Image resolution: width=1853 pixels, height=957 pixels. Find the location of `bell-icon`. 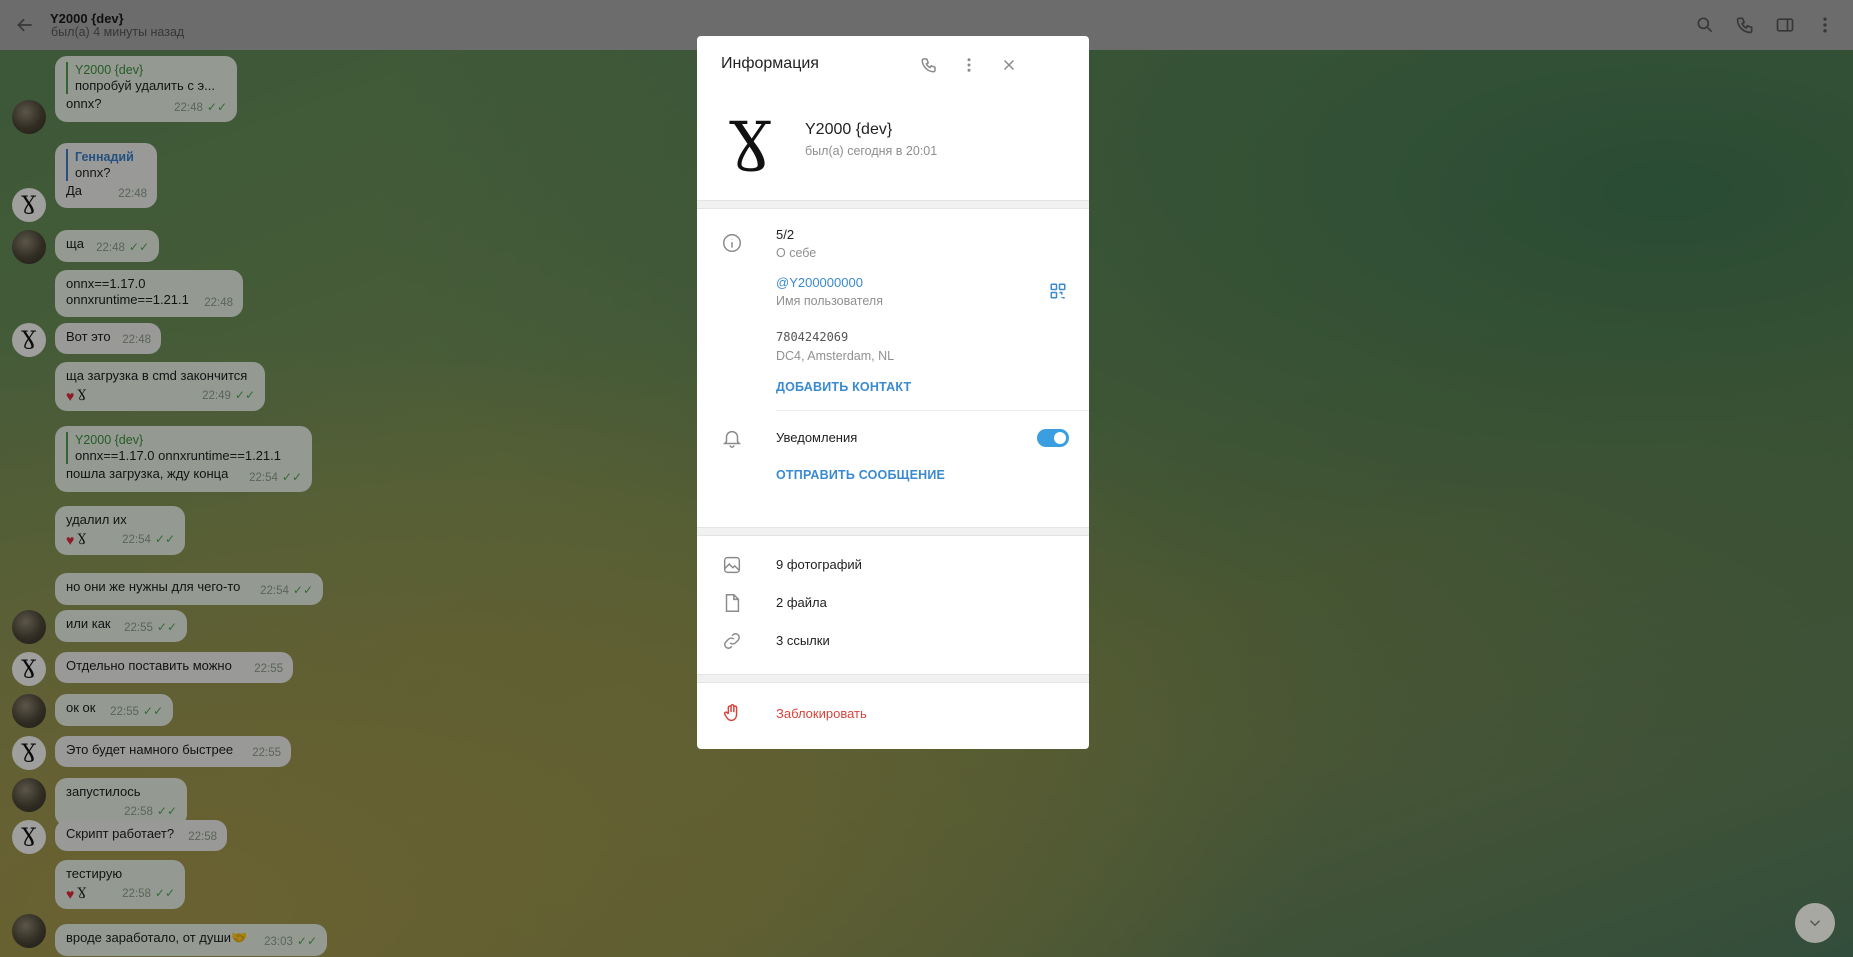

bell-icon is located at coordinates (732, 438).